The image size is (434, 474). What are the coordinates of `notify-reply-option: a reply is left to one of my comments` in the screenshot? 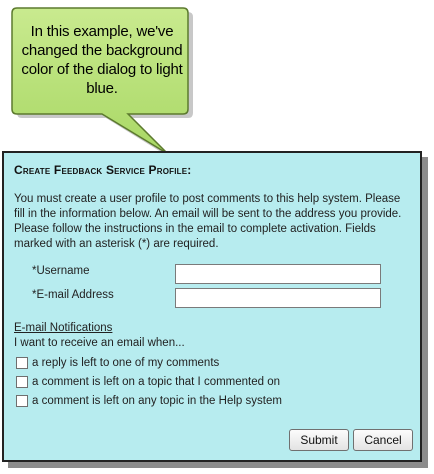 It's located at (117, 363).